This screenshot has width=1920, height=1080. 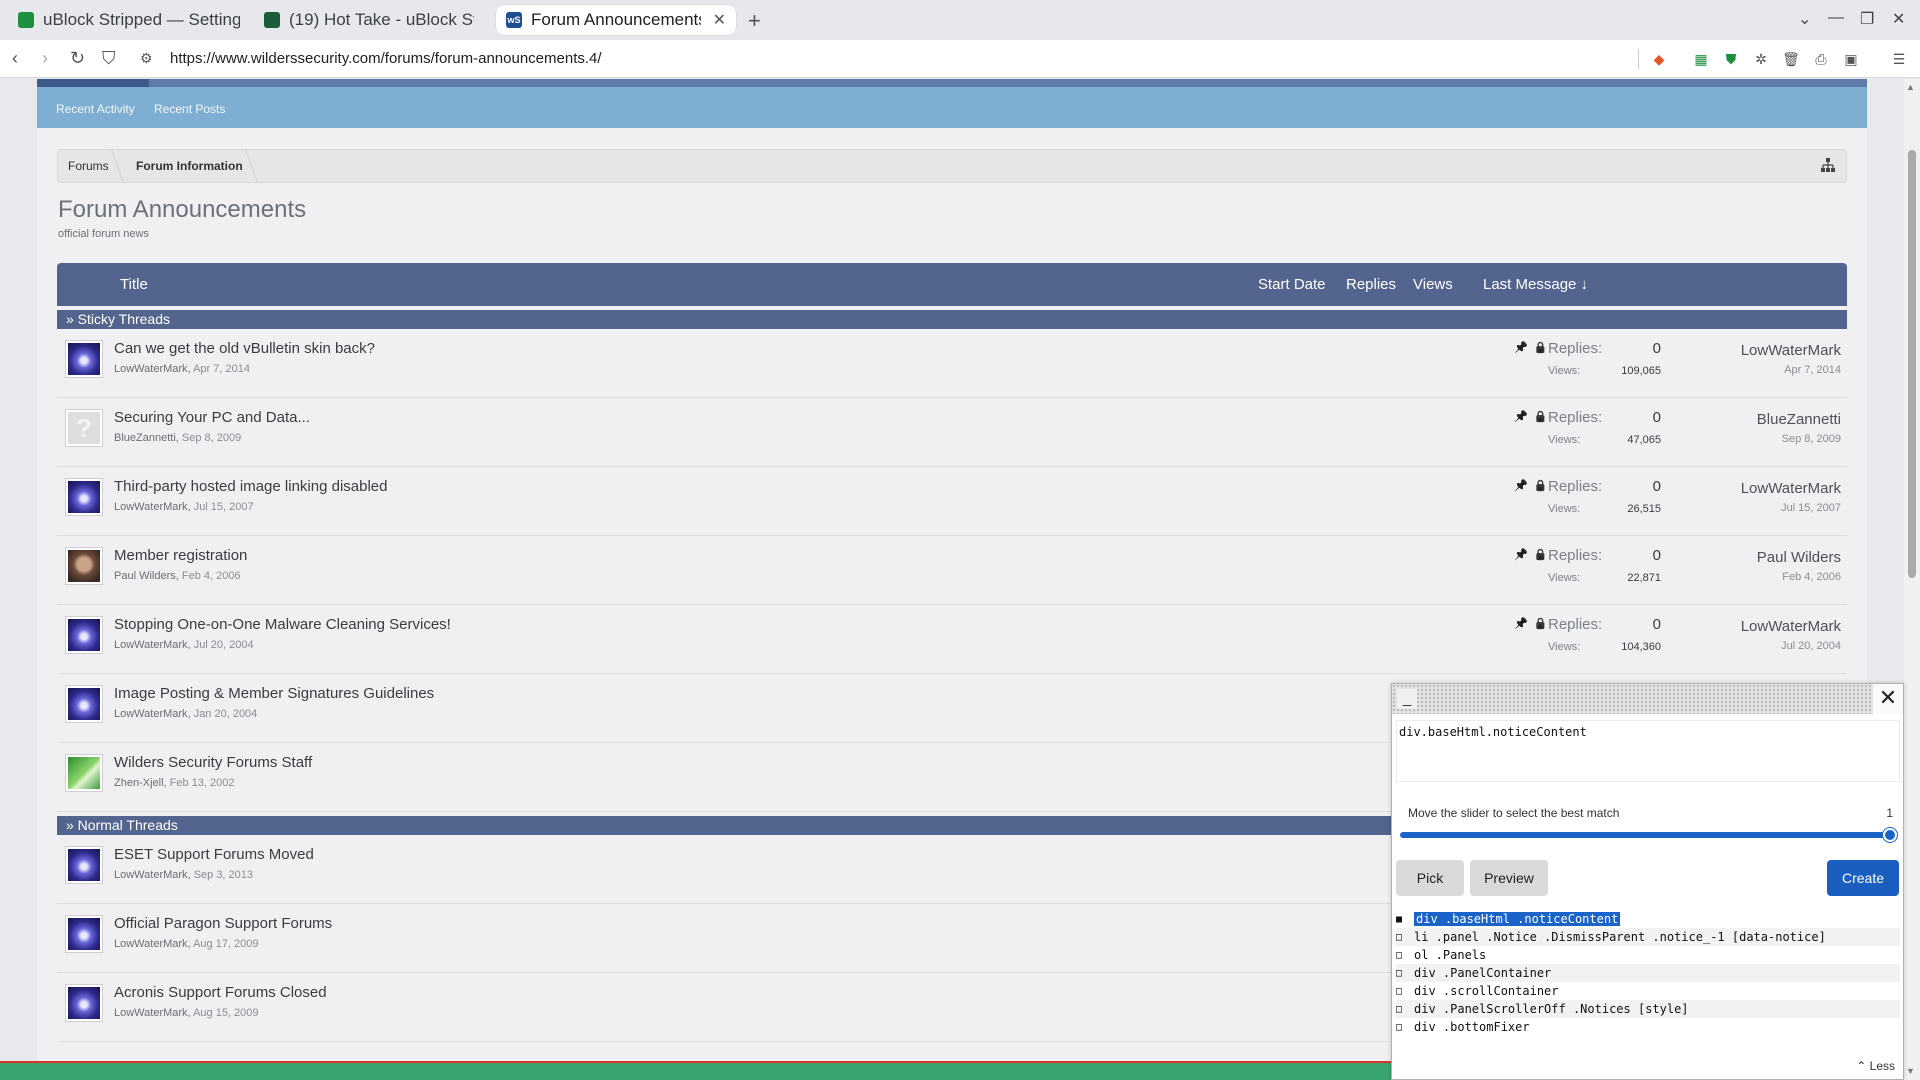 I want to click on new-tab-button: +, so click(x=754, y=21).